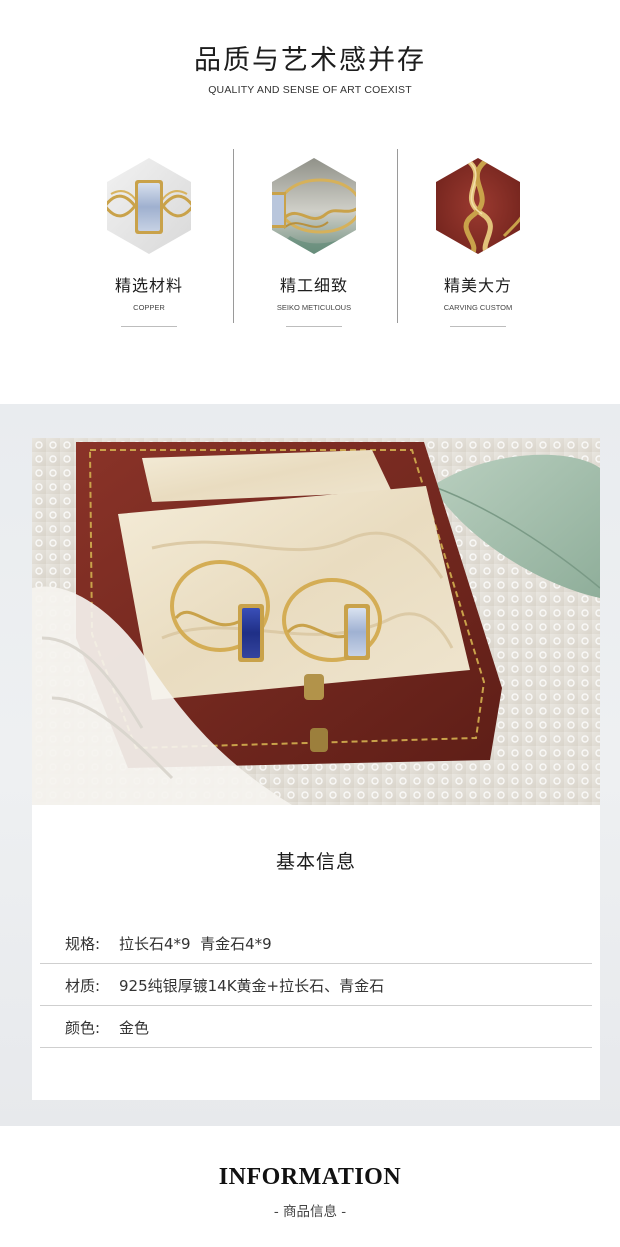 The width and height of the screenshot is (620, 1247). I want to click on feature-carving: 精美大方 CARVING CUSTOM, so click(478, 246).